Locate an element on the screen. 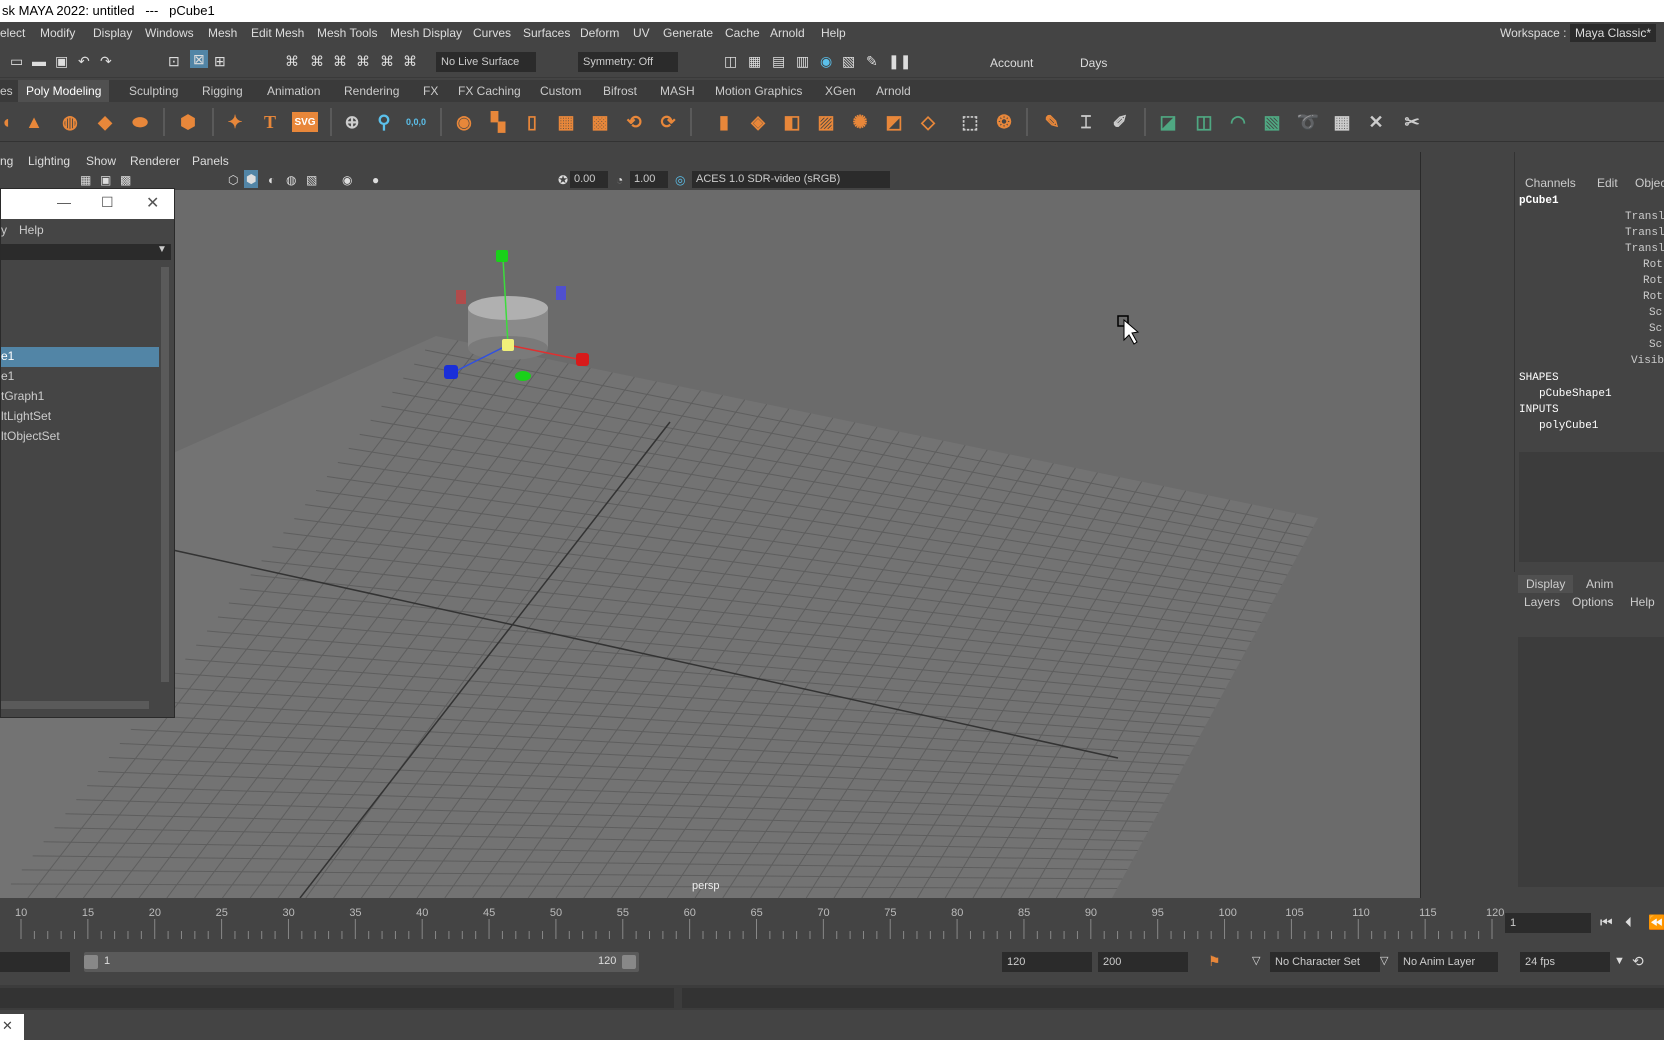 Image resolution: width=1664 pixels, height=1040 pixels. mirror-icon: ✺ is located at coordinates (860, 122).